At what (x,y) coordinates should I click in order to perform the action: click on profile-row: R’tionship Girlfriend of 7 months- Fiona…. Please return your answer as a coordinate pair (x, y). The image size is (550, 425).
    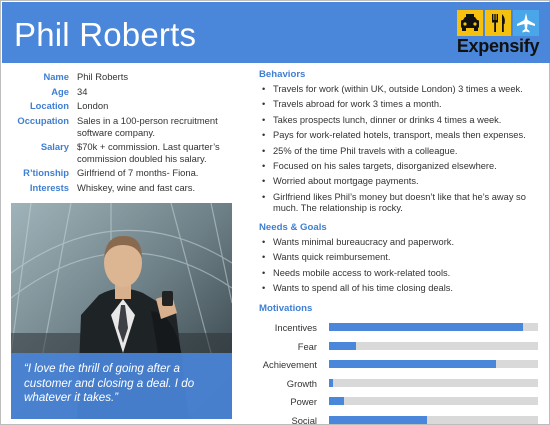
    Looking at the image, I should click on (123, 172).